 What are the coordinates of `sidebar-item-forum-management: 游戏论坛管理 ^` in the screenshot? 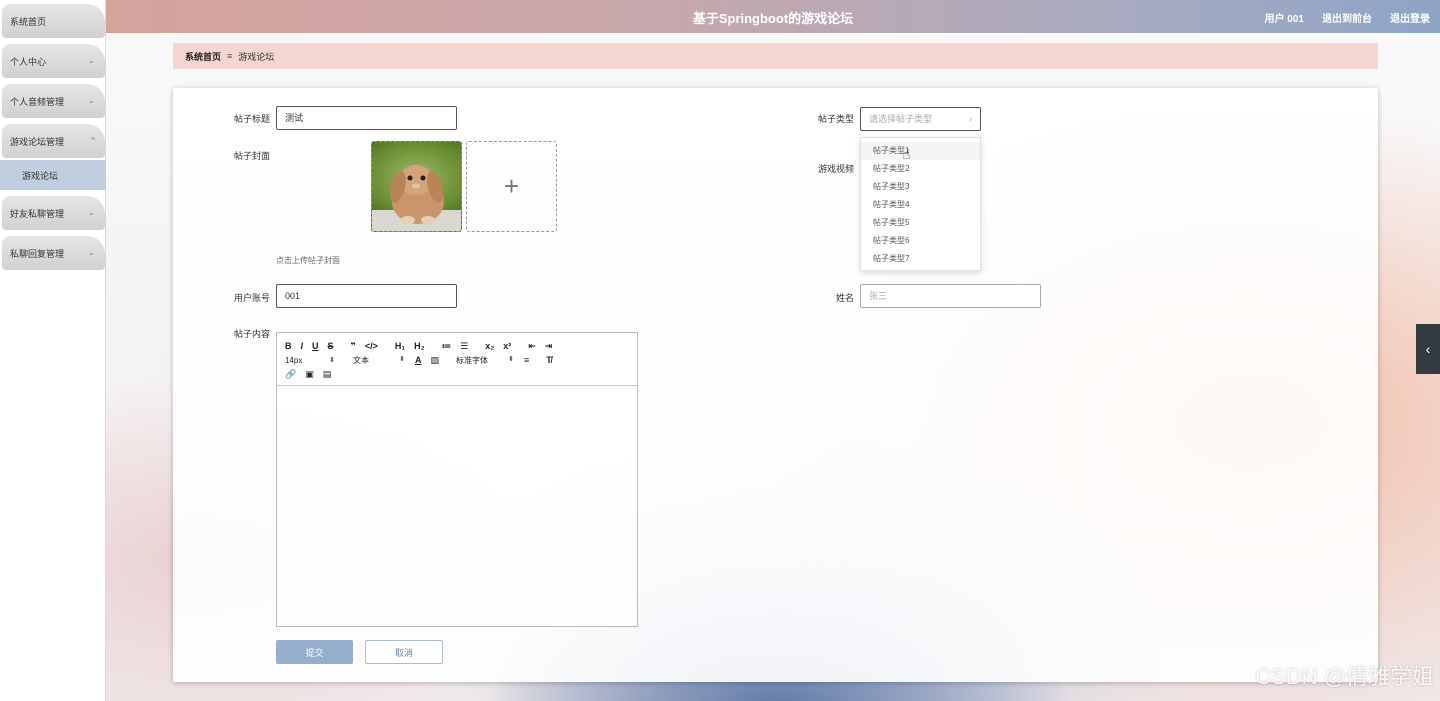 It's located at (53, 141).